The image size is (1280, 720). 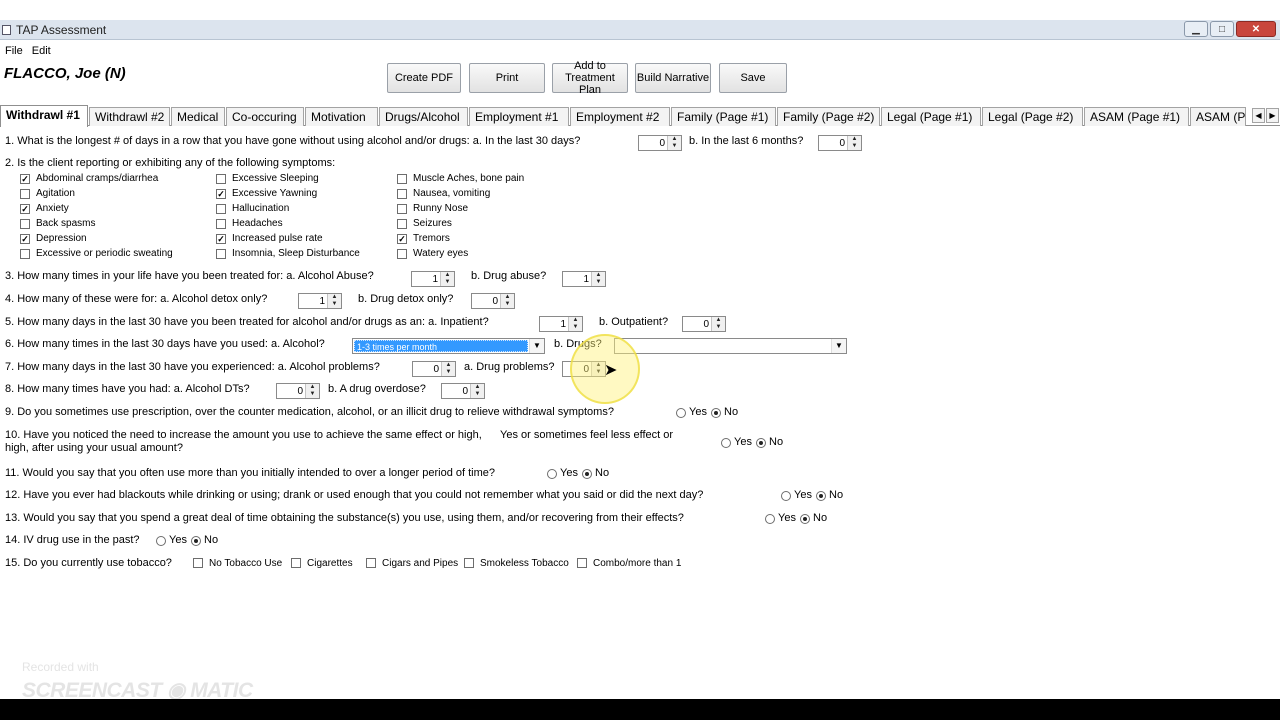 What do you see at coordinates (840, 143) in the screenshot?
I see `q1-b-spinner: 0 ▲ ▼` at bounding box center [840, 143].